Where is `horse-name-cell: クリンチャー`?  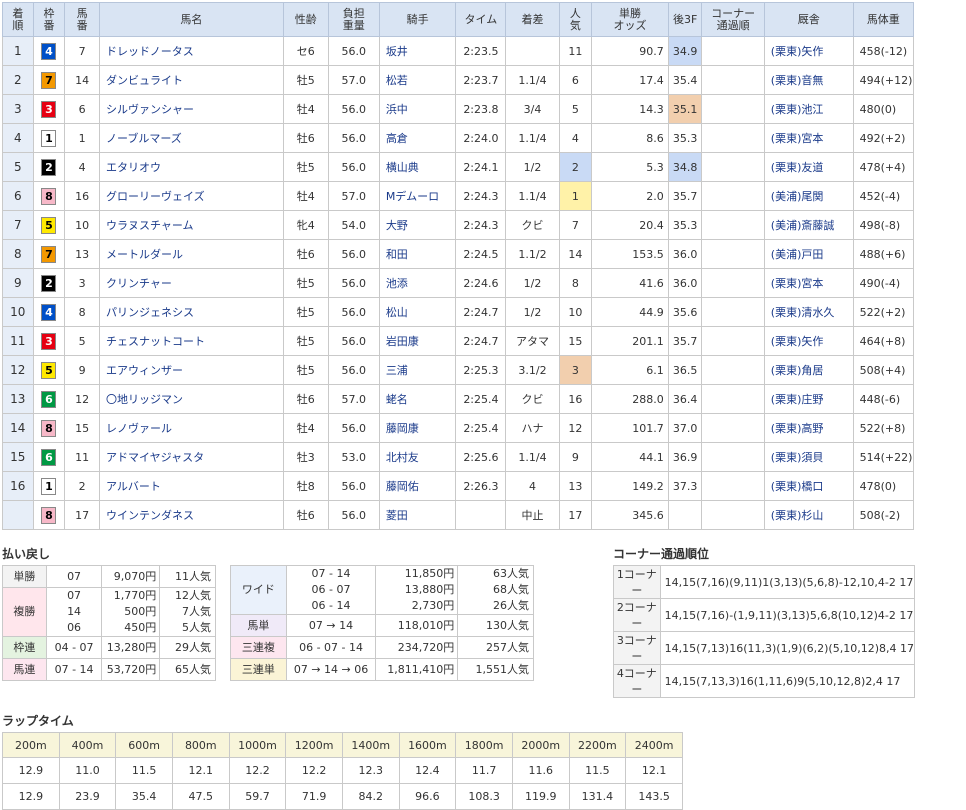 horse-name-cell: クリンチャー is located at coordinates (191, 283).